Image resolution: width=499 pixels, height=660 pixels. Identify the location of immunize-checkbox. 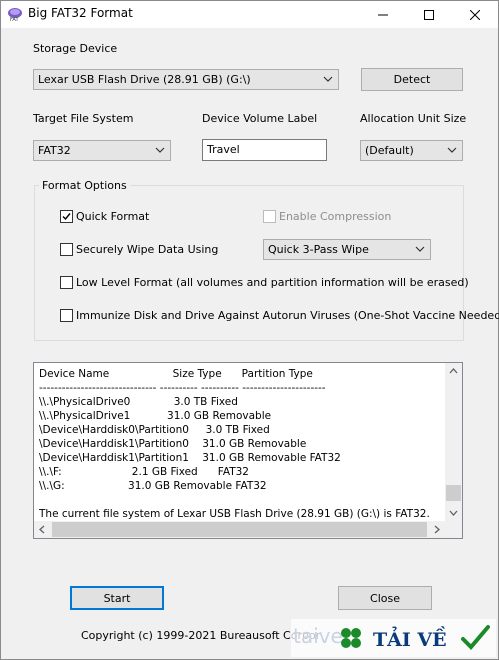
(66, 315).